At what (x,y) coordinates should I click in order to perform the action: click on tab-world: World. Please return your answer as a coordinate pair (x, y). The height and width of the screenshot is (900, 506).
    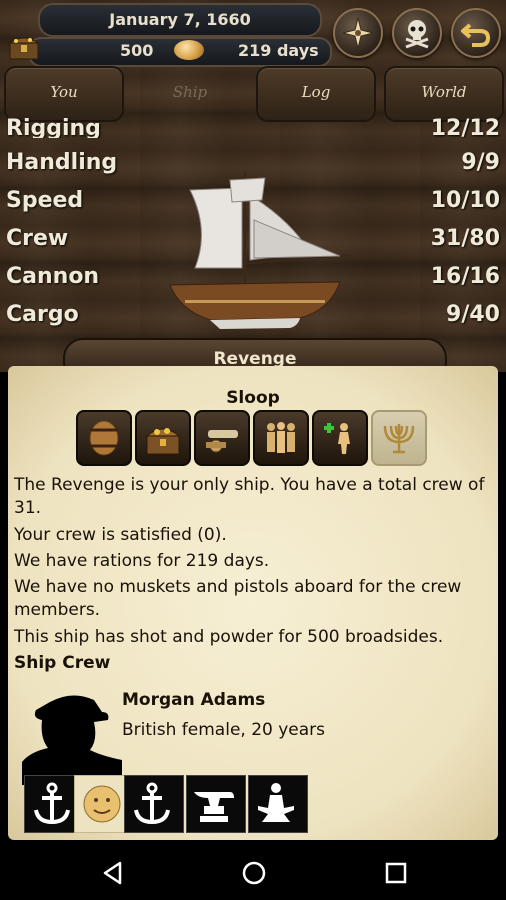
    Looking at the image, I should click on (444, 94).